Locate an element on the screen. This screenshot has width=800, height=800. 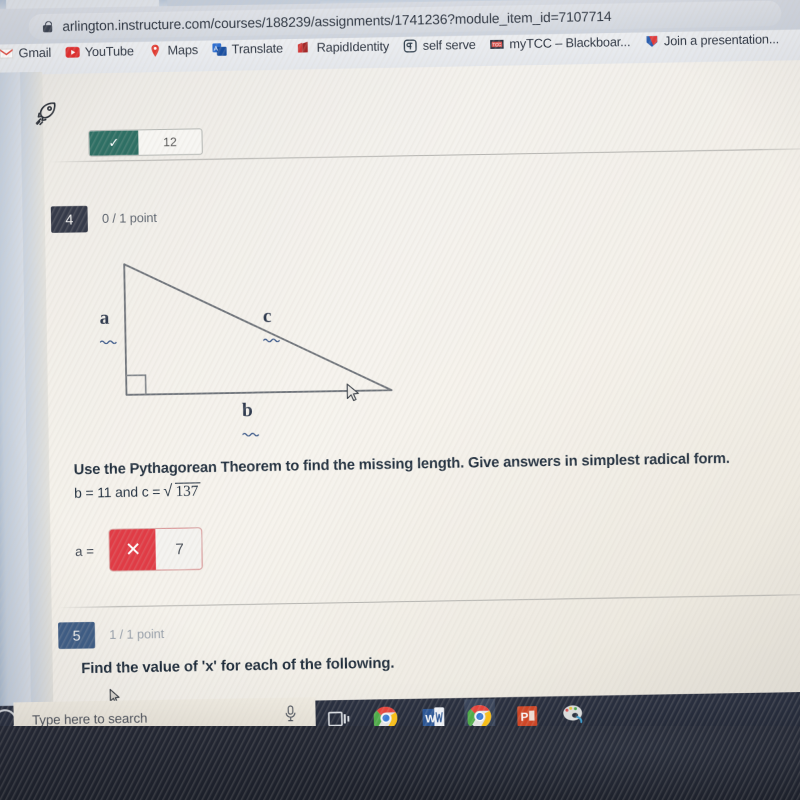
svg-text: P is located at coordinates (524, 716).